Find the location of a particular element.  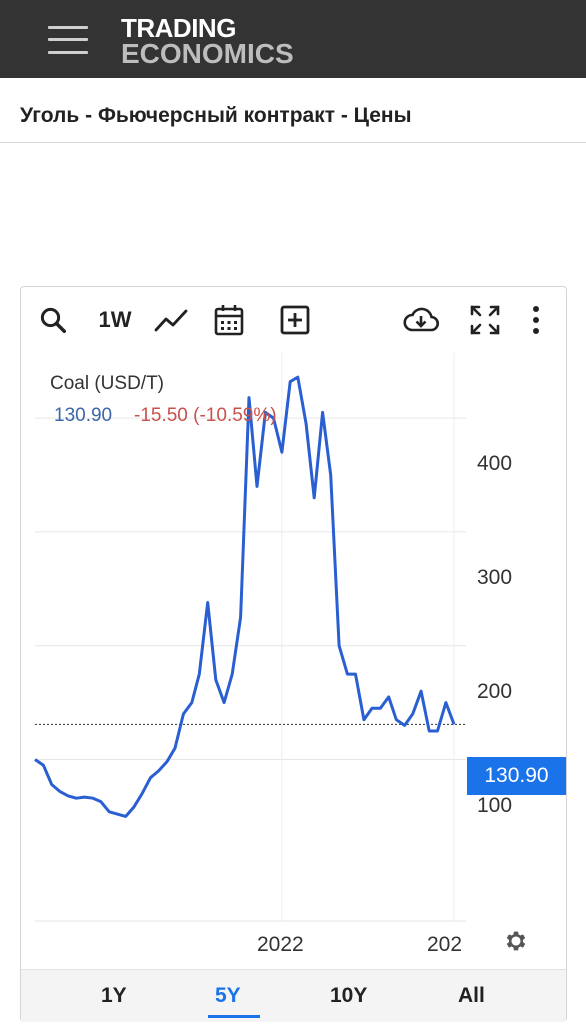

top-navigation-bar: TRADING ECONOMICS is located at coordinates (293, 39).